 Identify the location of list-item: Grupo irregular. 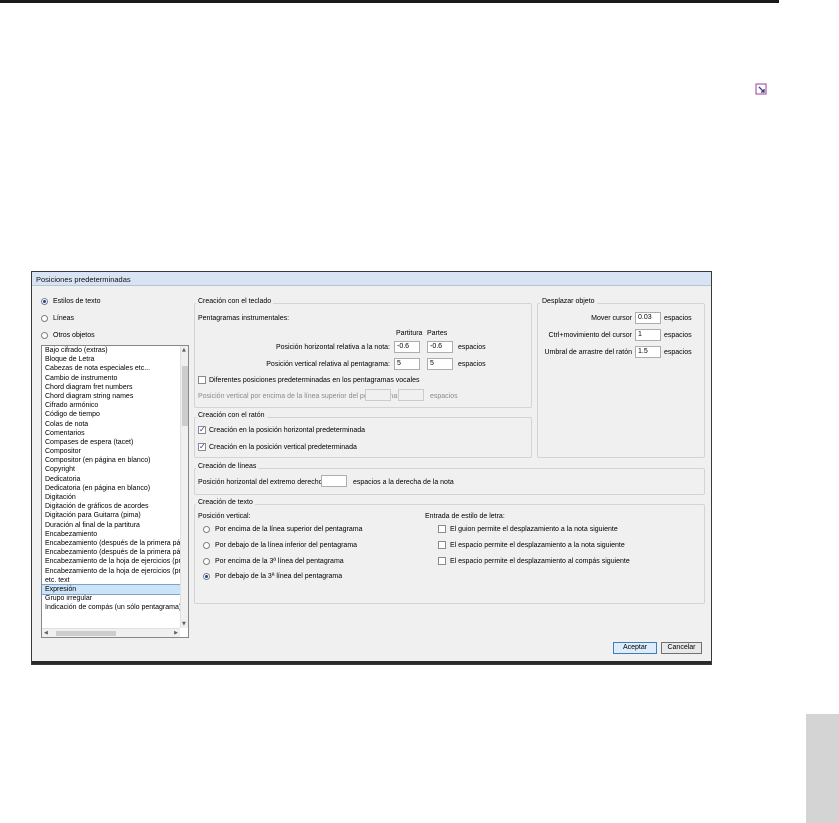
(115, 598).